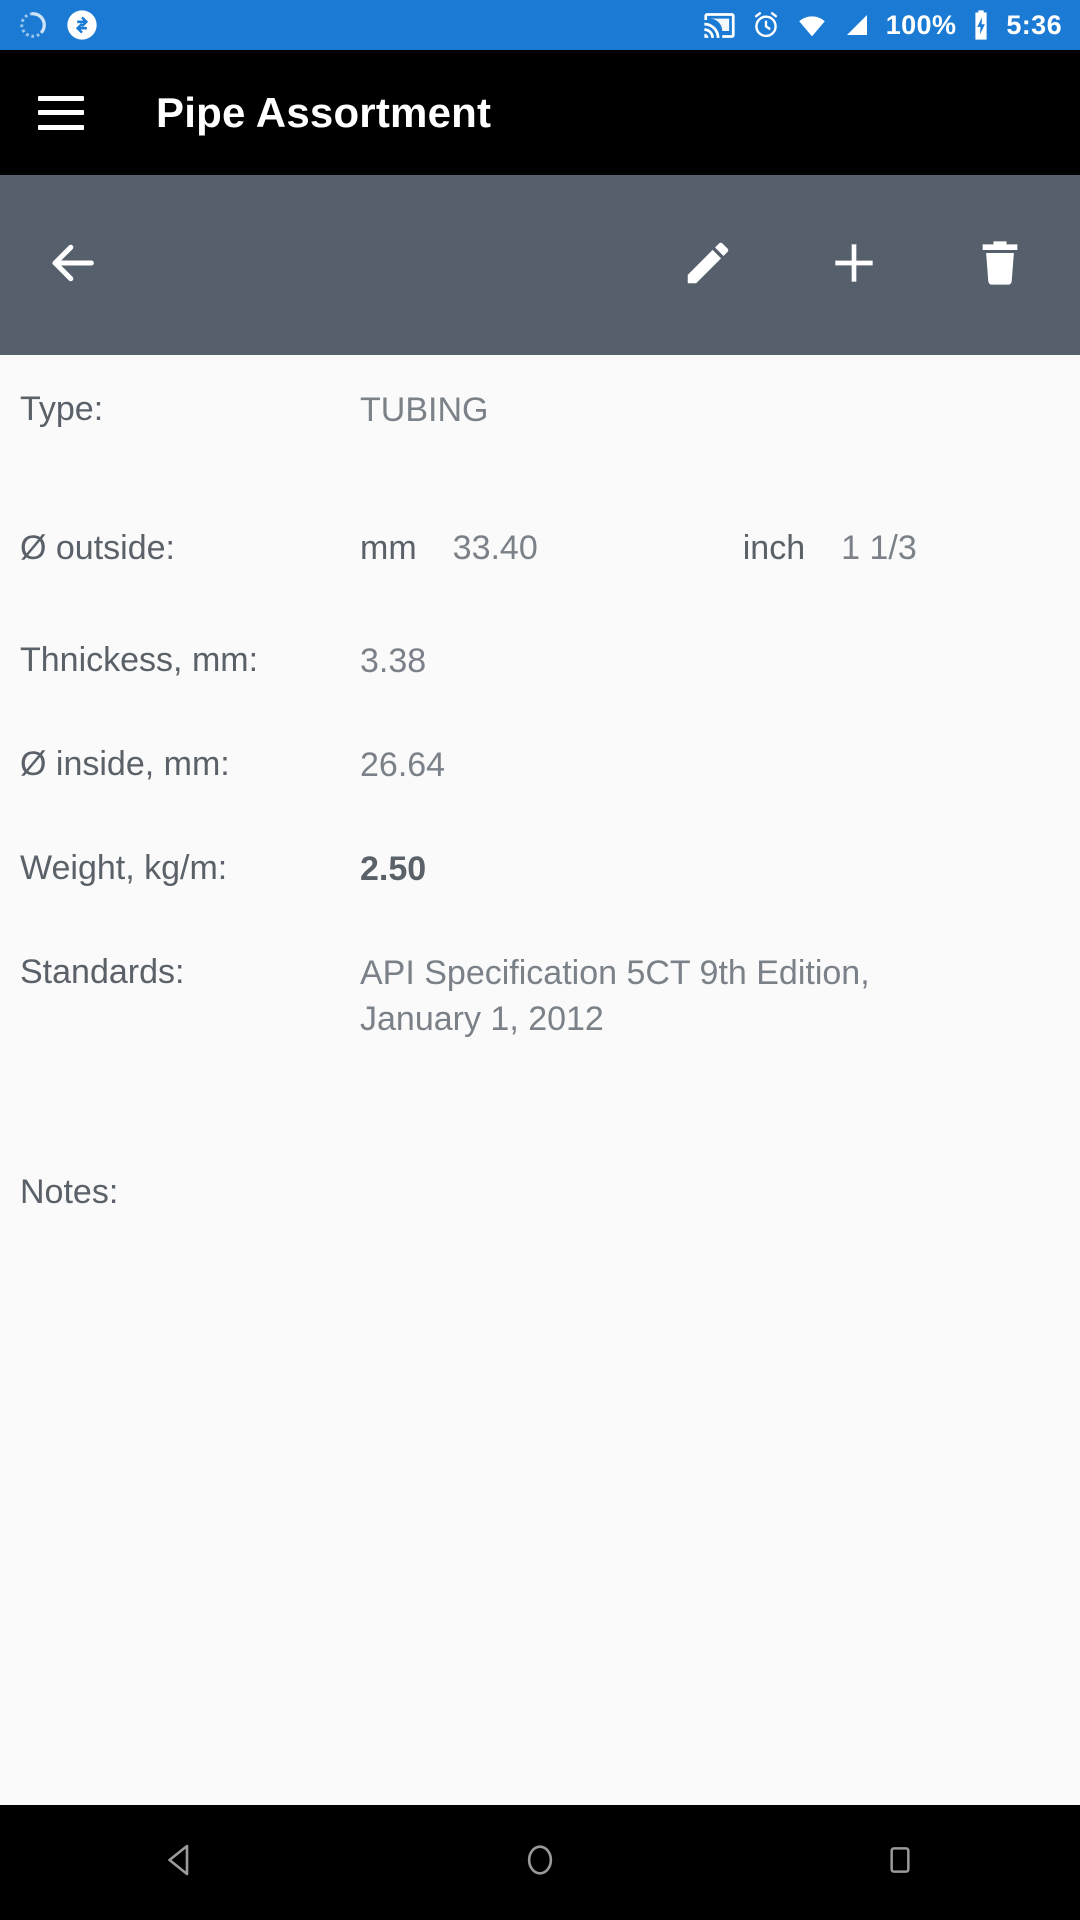 This screenshot has height=1920, width=1080. Describe the element at coordinates (424, 410) in the screenshot. I see `type-value: TUBING` at that location.